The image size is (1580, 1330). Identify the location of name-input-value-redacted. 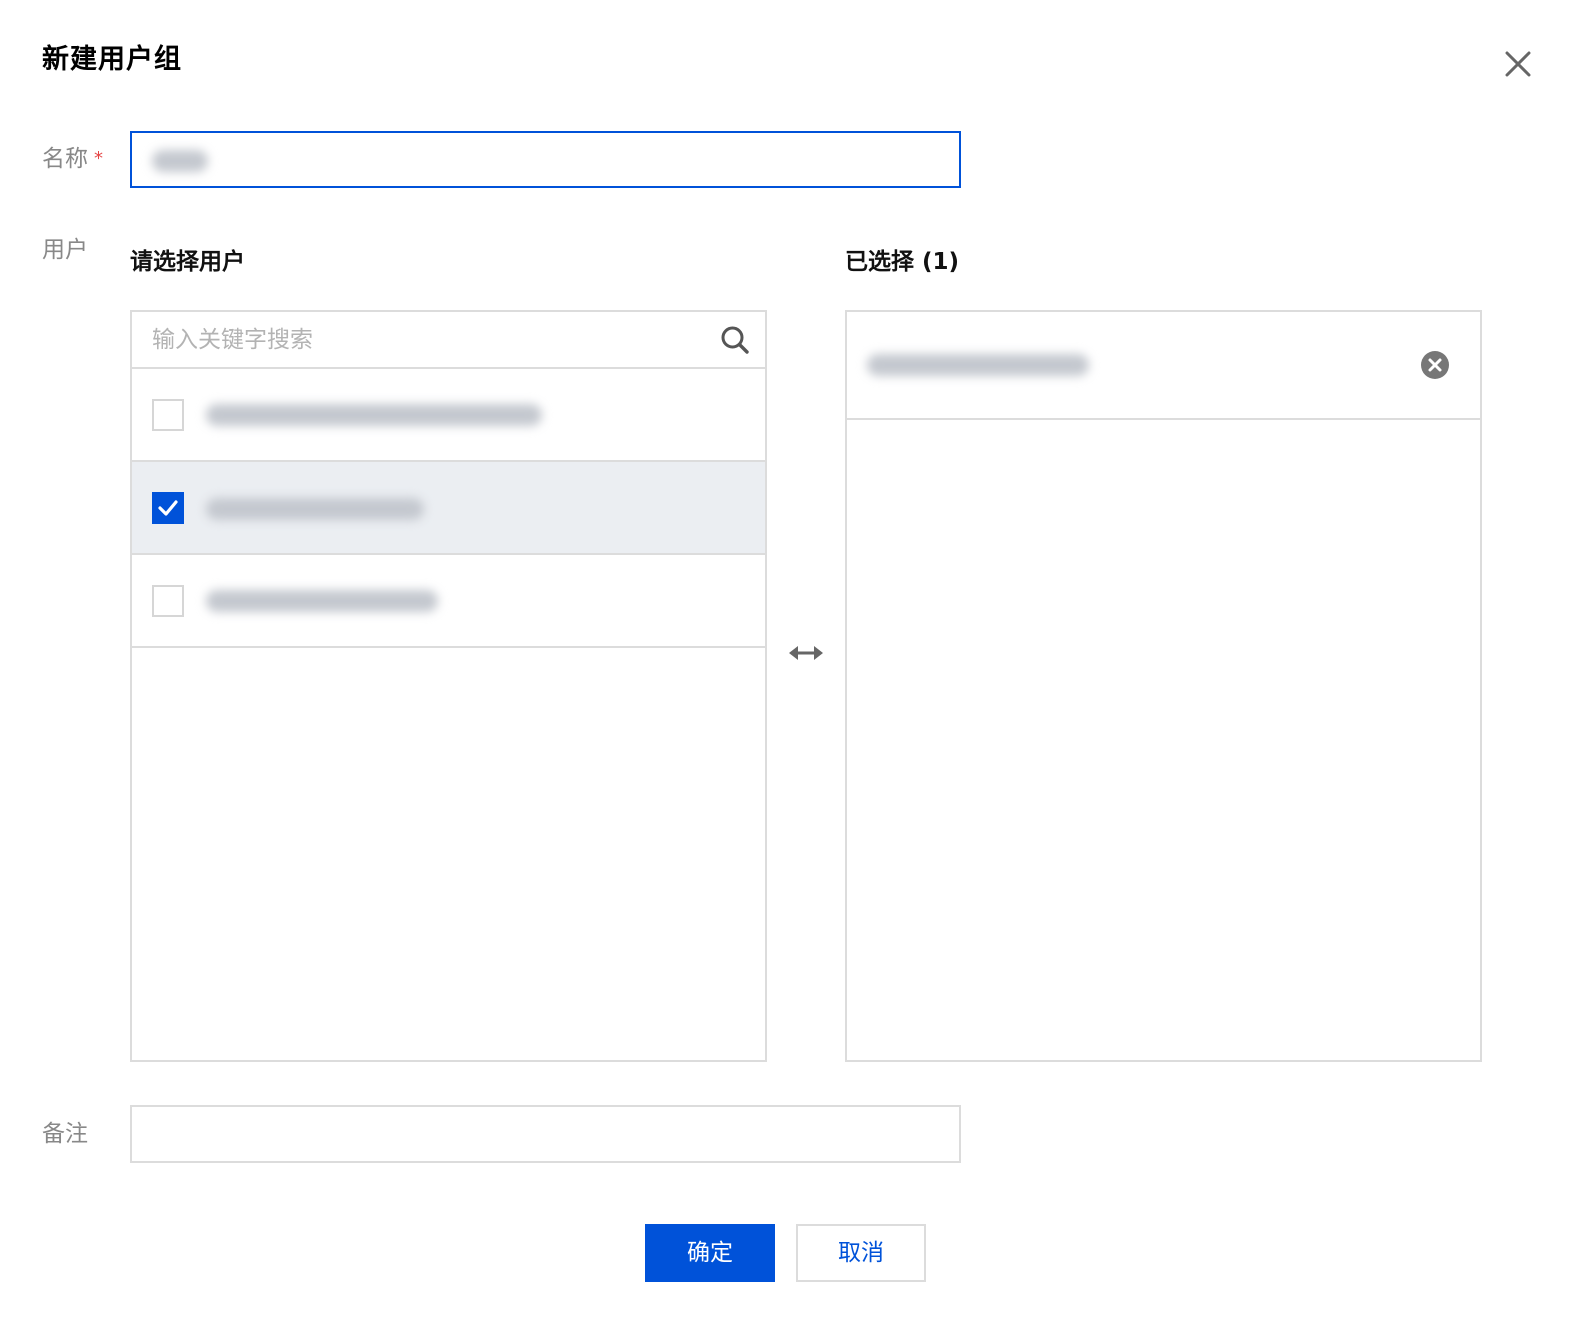
(180, 161).